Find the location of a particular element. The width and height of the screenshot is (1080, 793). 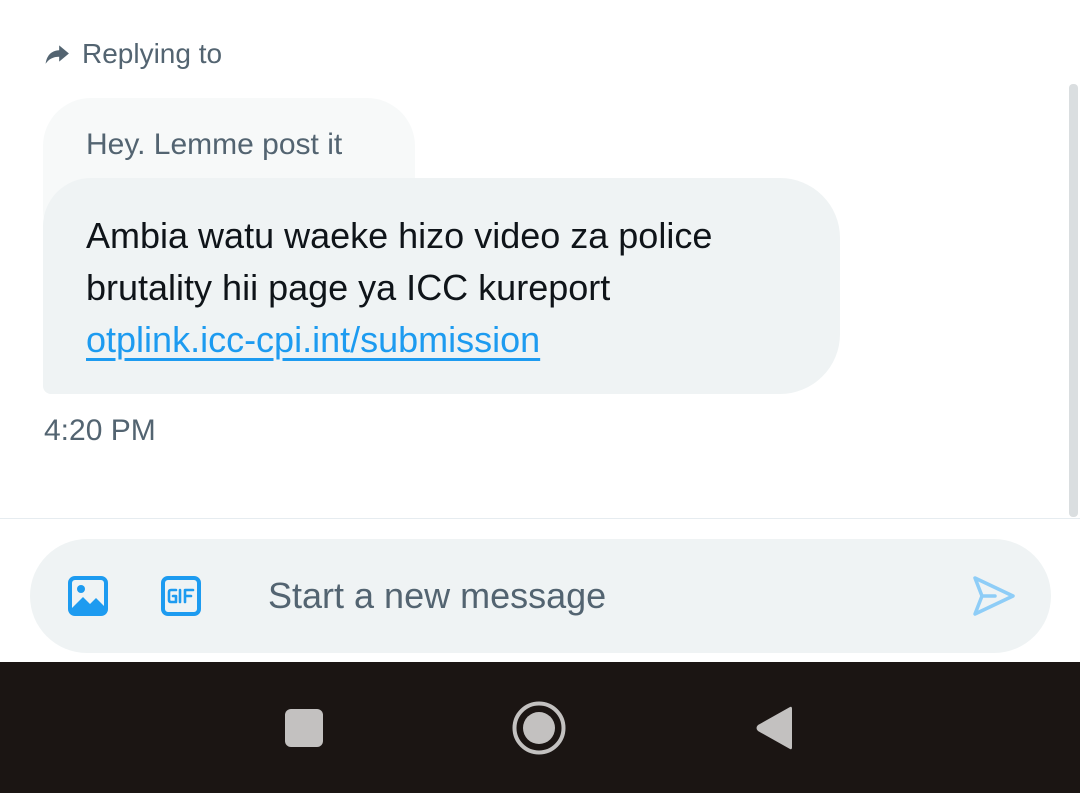

circle-icon is located at coordinates (539, 728).